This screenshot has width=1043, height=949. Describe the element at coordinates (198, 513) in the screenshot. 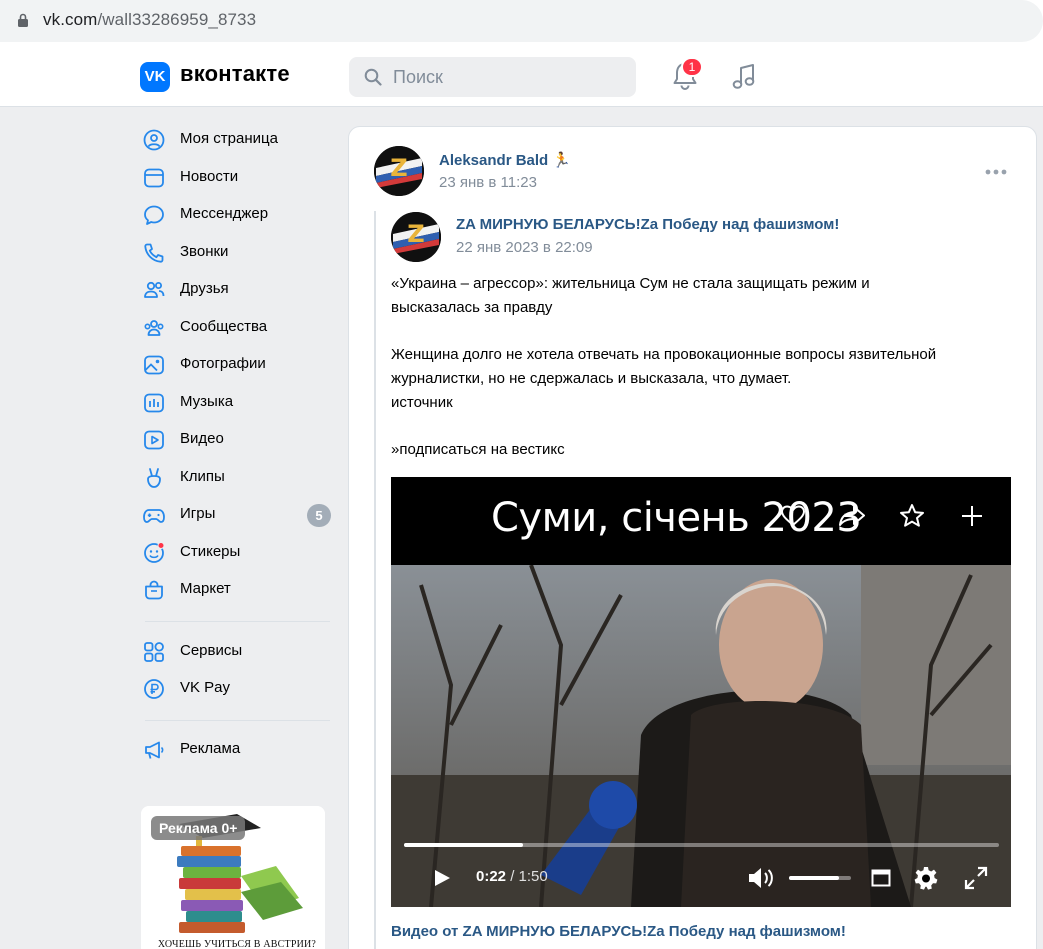

I see `sidebar-item-label: Игры` at that location.